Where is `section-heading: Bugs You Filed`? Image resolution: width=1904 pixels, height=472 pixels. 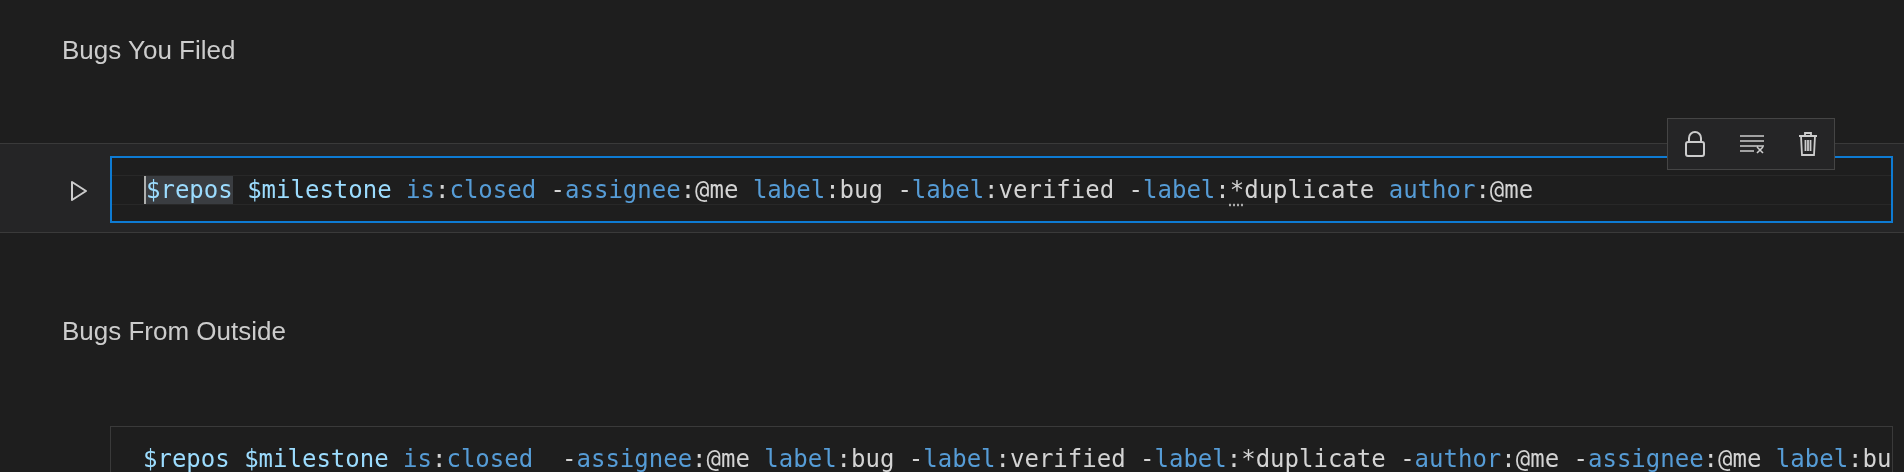 section-heading: Bugs You Filed is located at coordinates (149, 50).